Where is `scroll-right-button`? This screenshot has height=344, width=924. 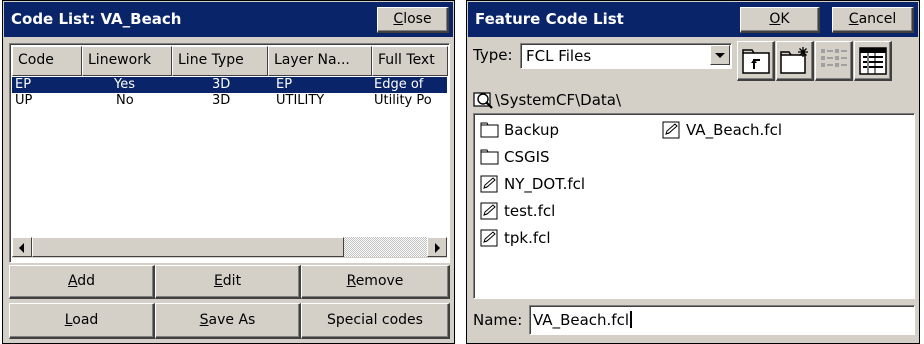 scroll-right-button is located at coordinates (437, 247).